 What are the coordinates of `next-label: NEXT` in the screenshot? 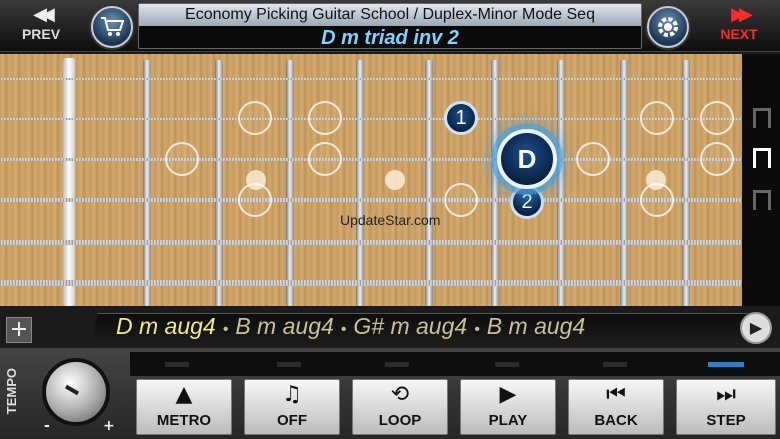 It's located at (739, 34).